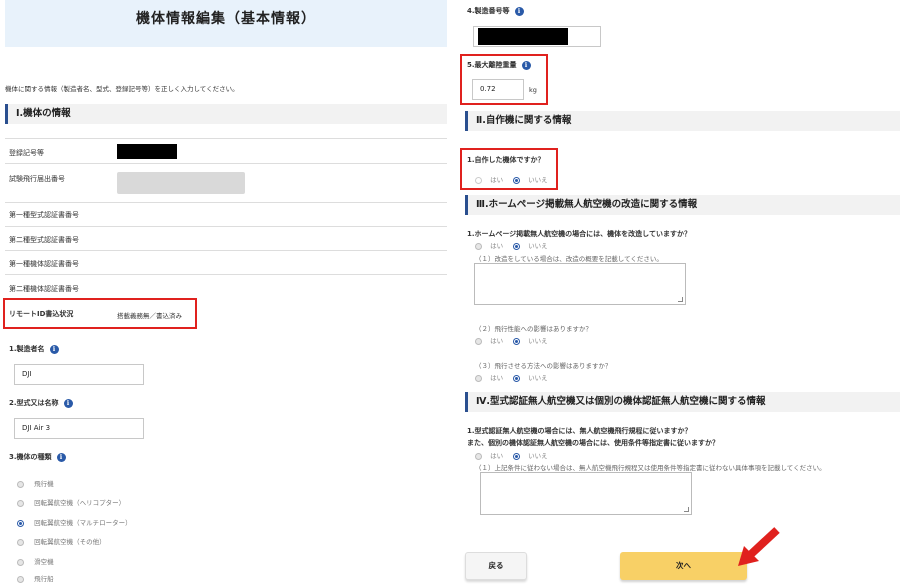 The image size is (905, 585). Describe the element at coordinates (44, 562) in the screenshot. I see `type-option-label: 滑空機` at that location.